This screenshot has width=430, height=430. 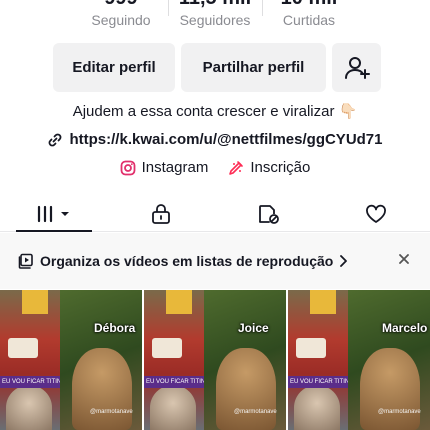 What do you see at coordinates (128, 167) in the screenshot?
I see `instagram-icon` at bounding box center [128, 167].